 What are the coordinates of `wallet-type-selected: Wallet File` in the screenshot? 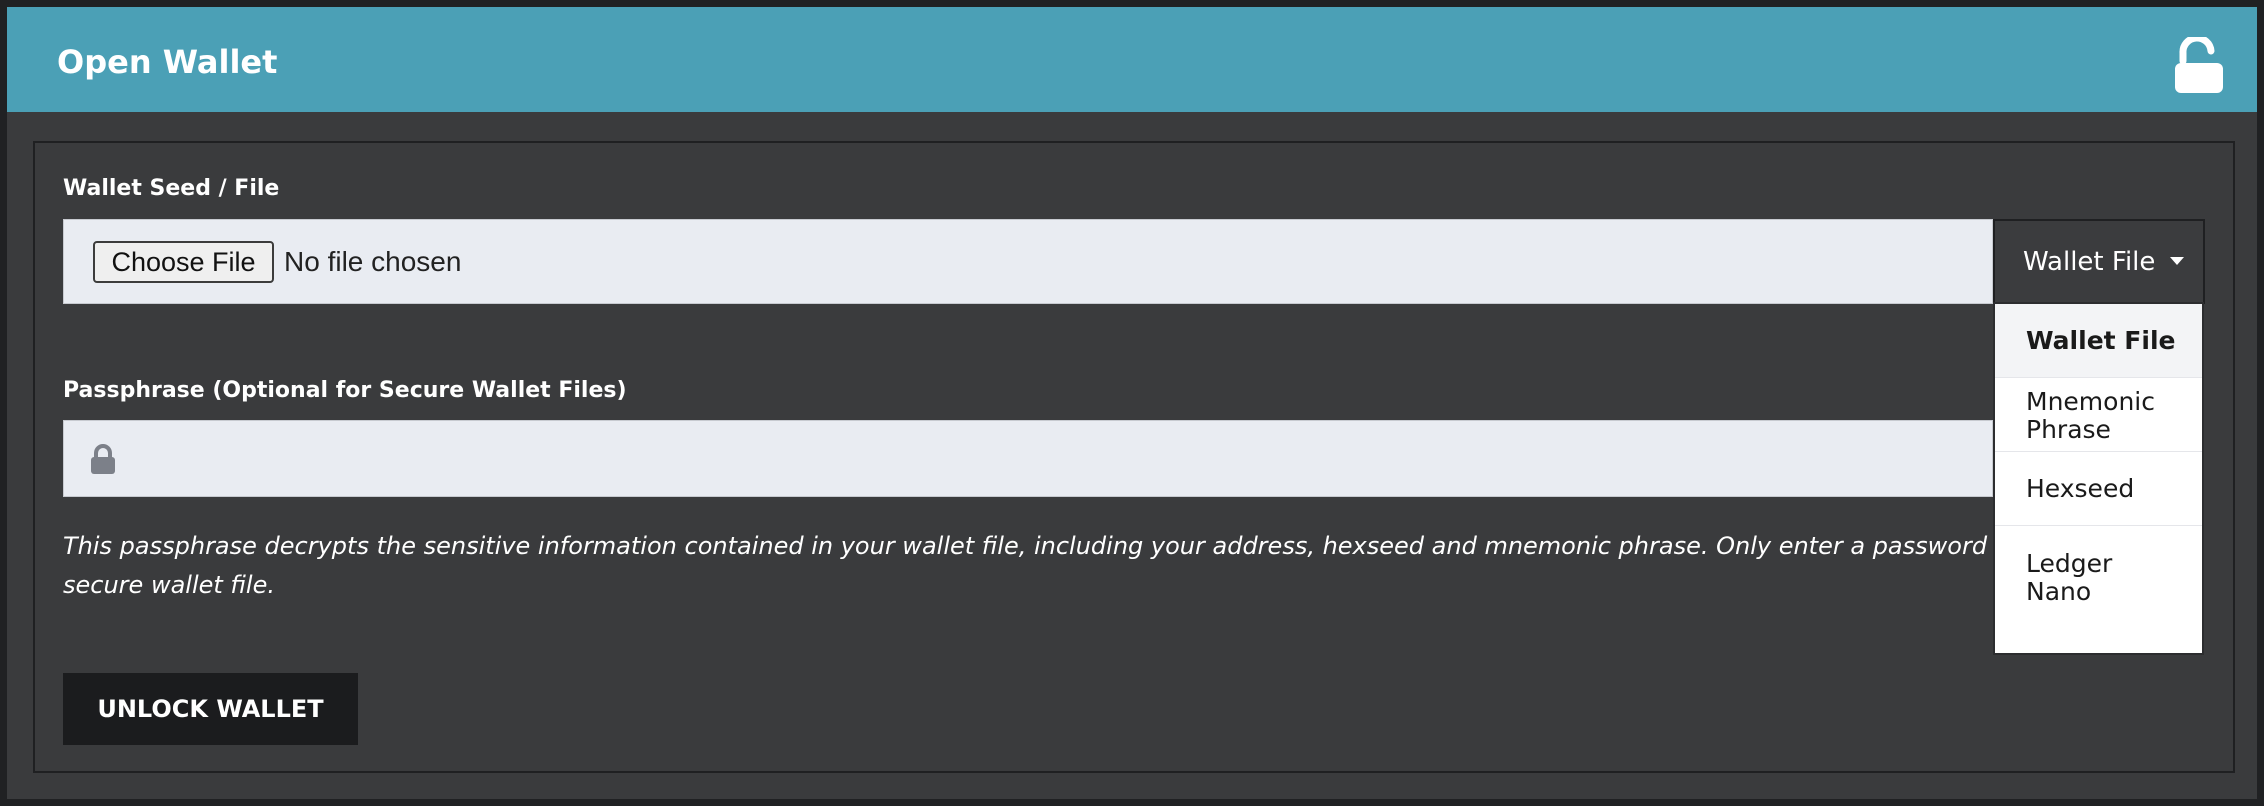 It's located at (2089, 262).